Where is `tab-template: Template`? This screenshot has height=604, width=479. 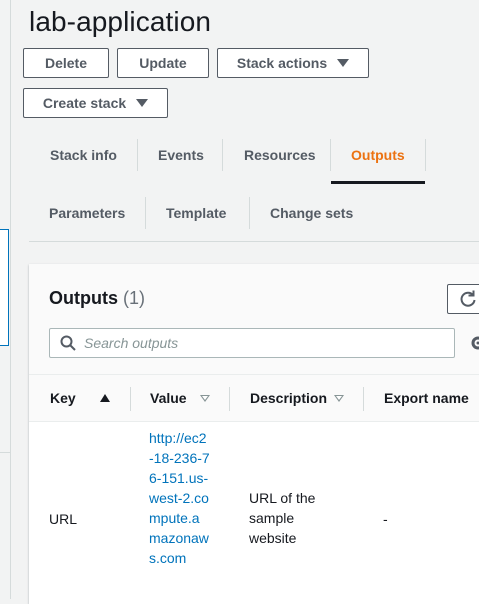 tab-template: Template is located at coordinates (196, 213).